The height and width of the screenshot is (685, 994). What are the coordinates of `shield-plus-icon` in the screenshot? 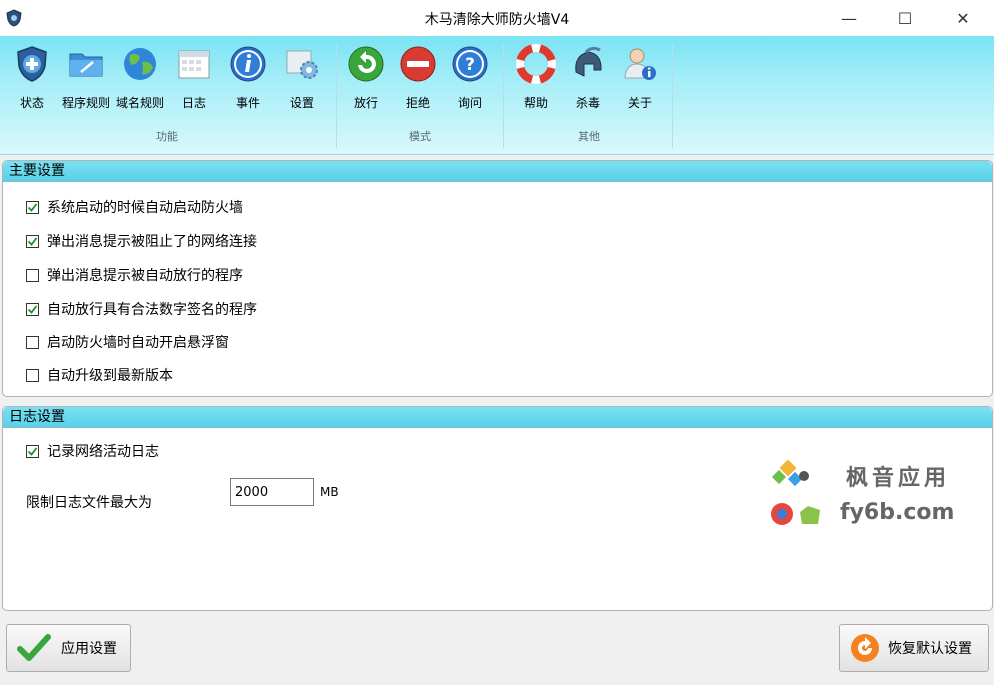 It's located at (32, 64).